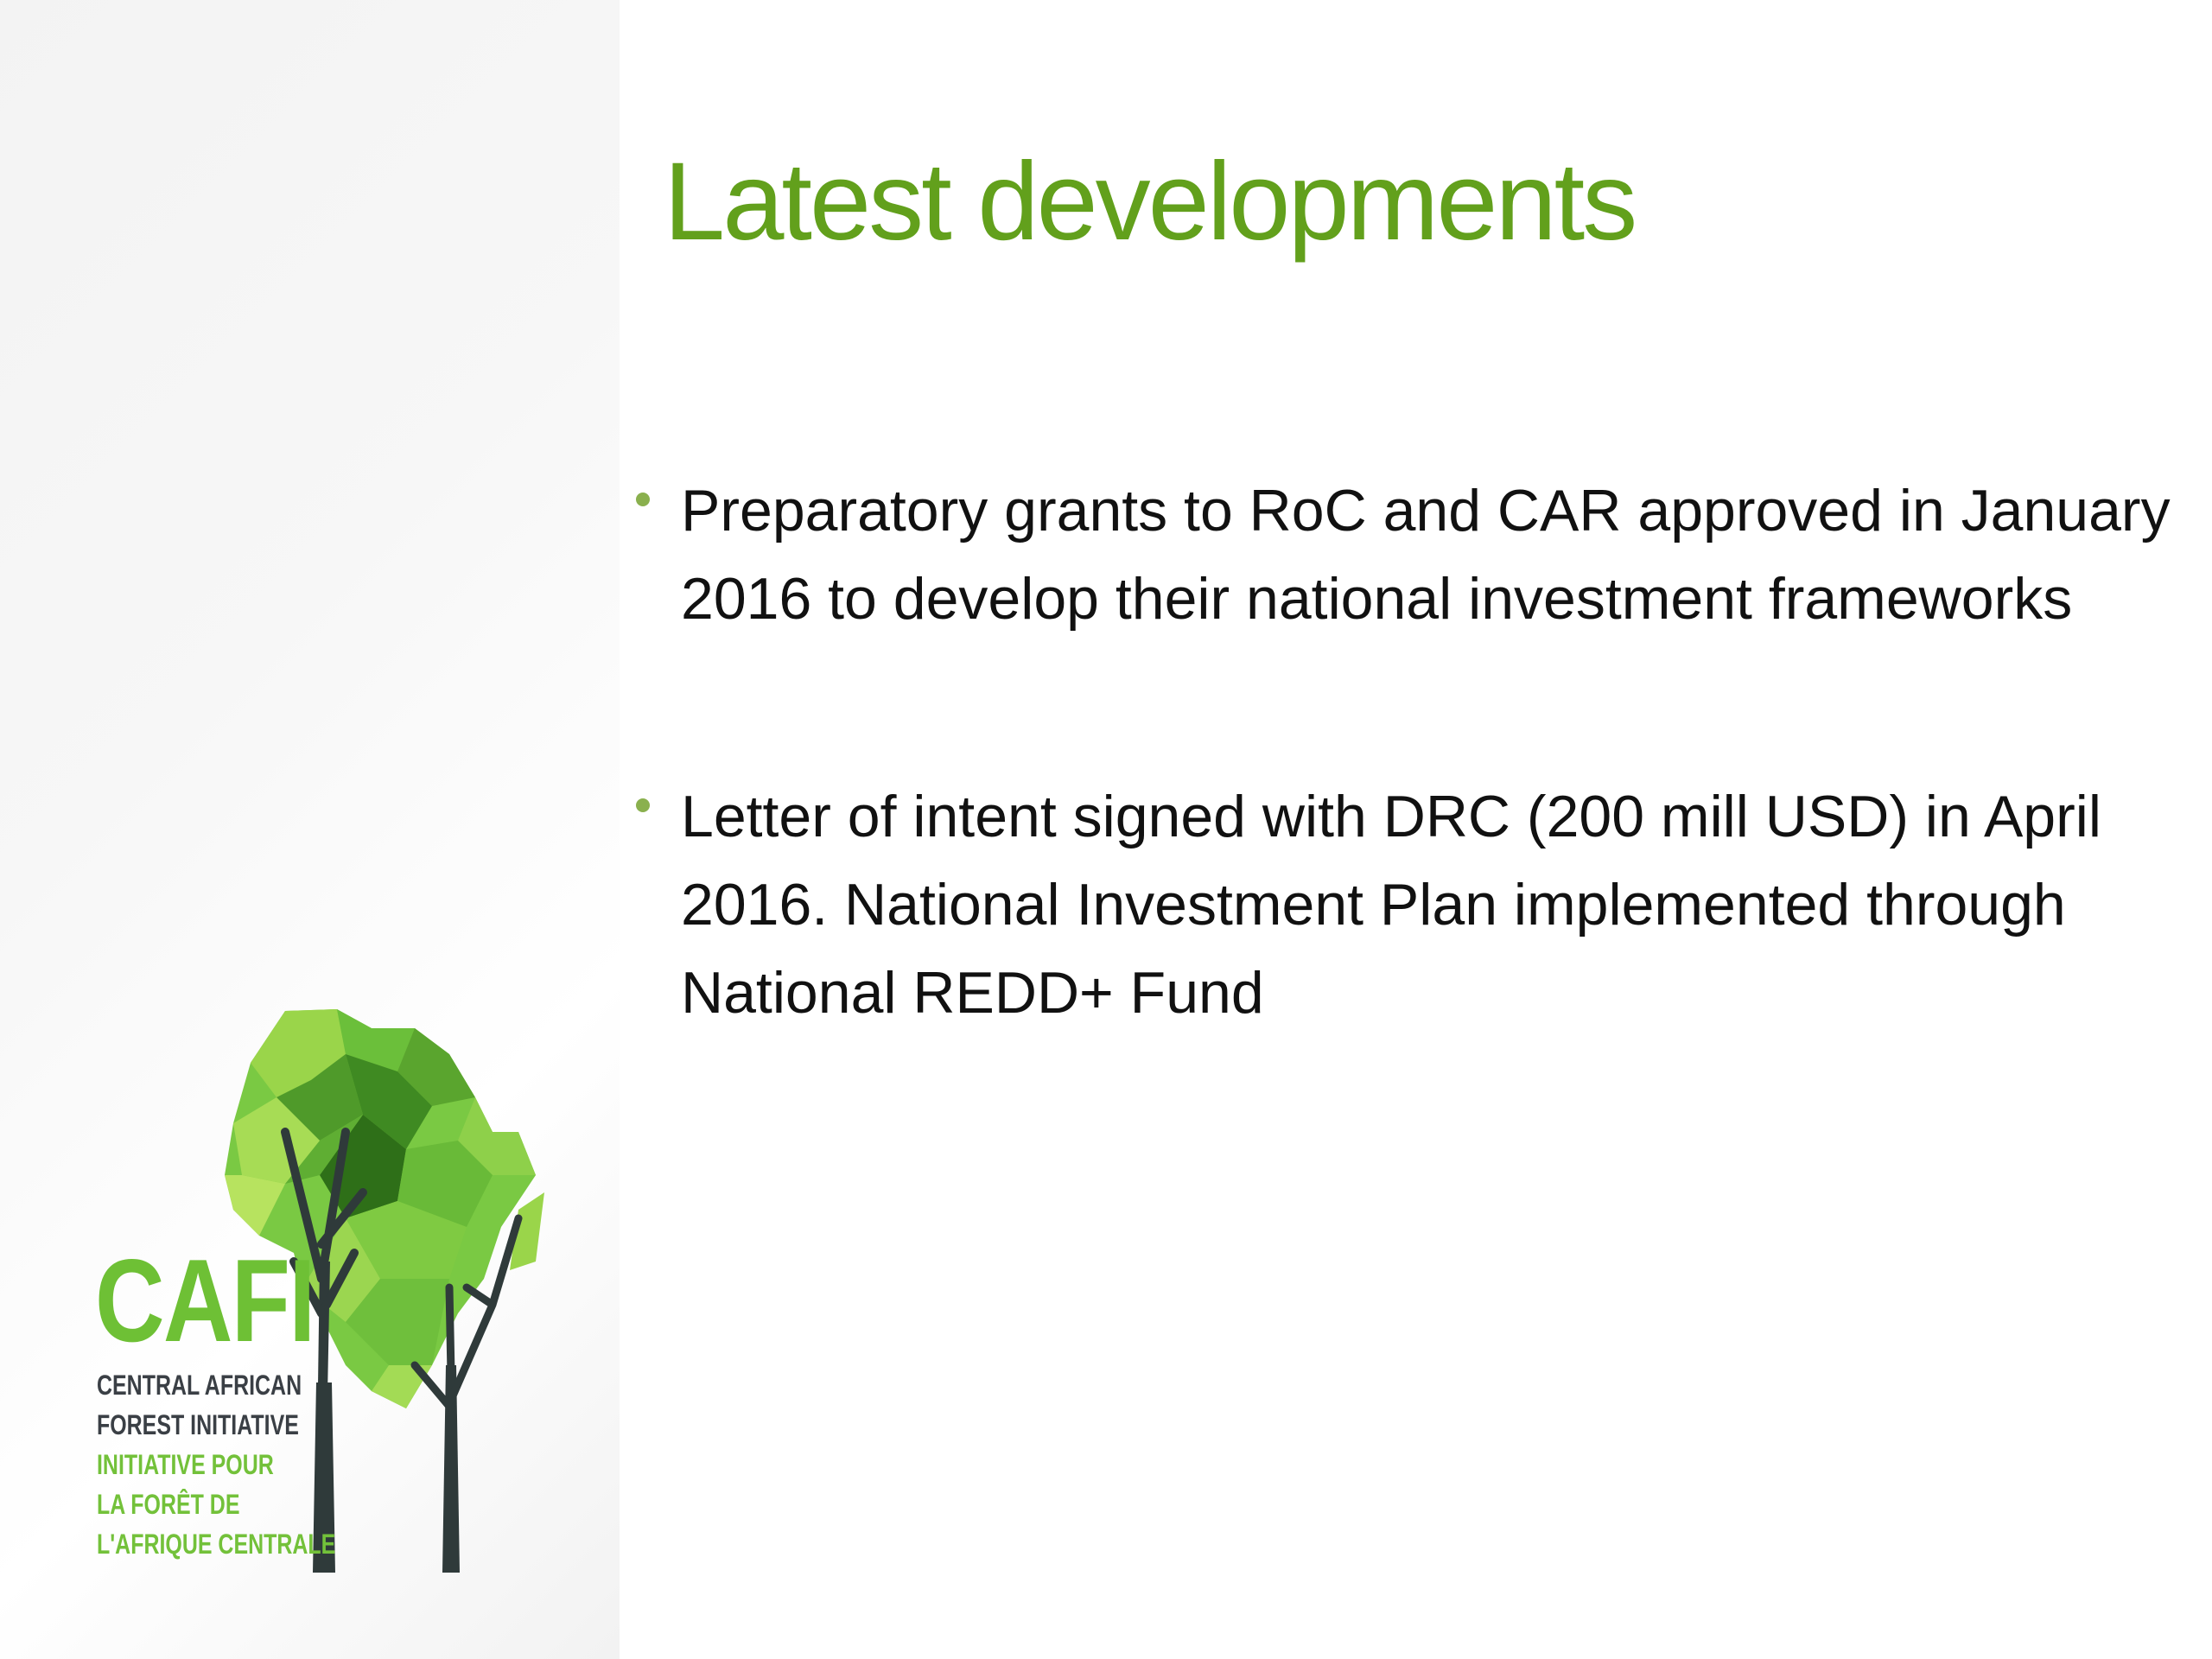  I want to click on logo-tagline-line: LA FORÊT DE, so click(168, 1504).